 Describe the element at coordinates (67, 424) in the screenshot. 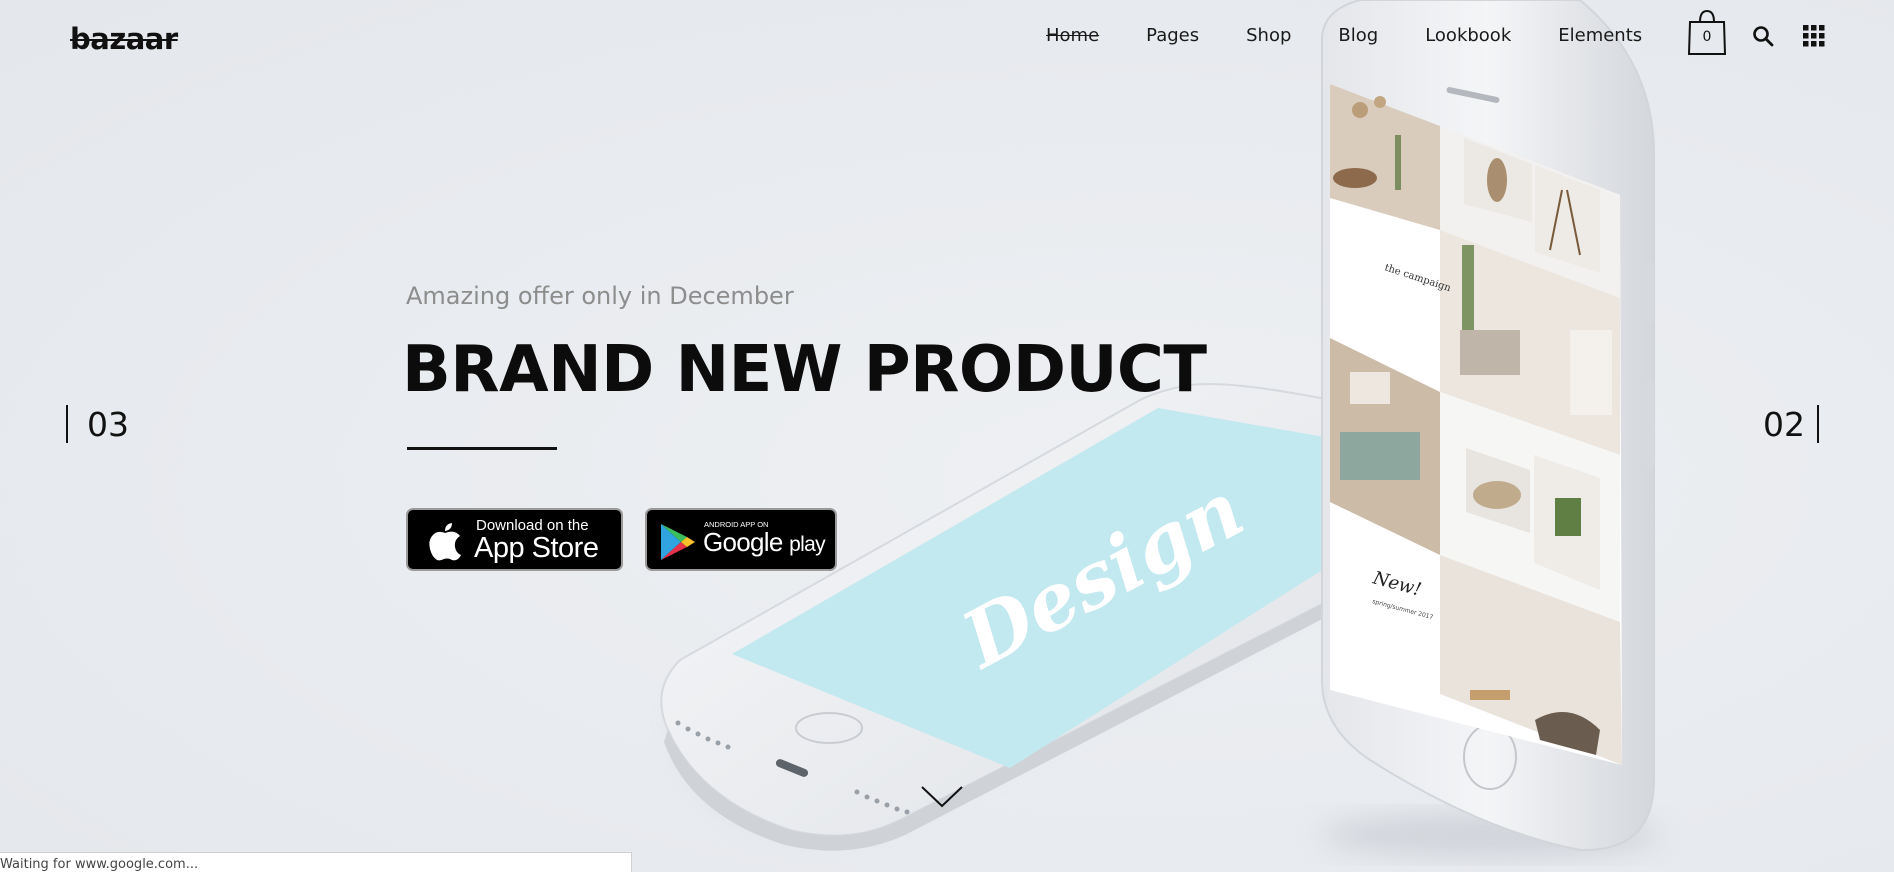

I see `prev-slide-bar` at that location.